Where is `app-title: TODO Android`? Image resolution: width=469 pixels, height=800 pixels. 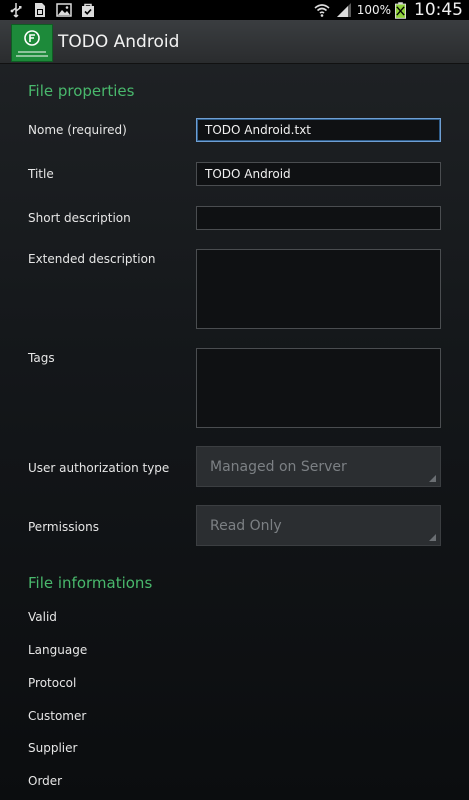 app-title: TODO Android is located at coordinates (119, 42).